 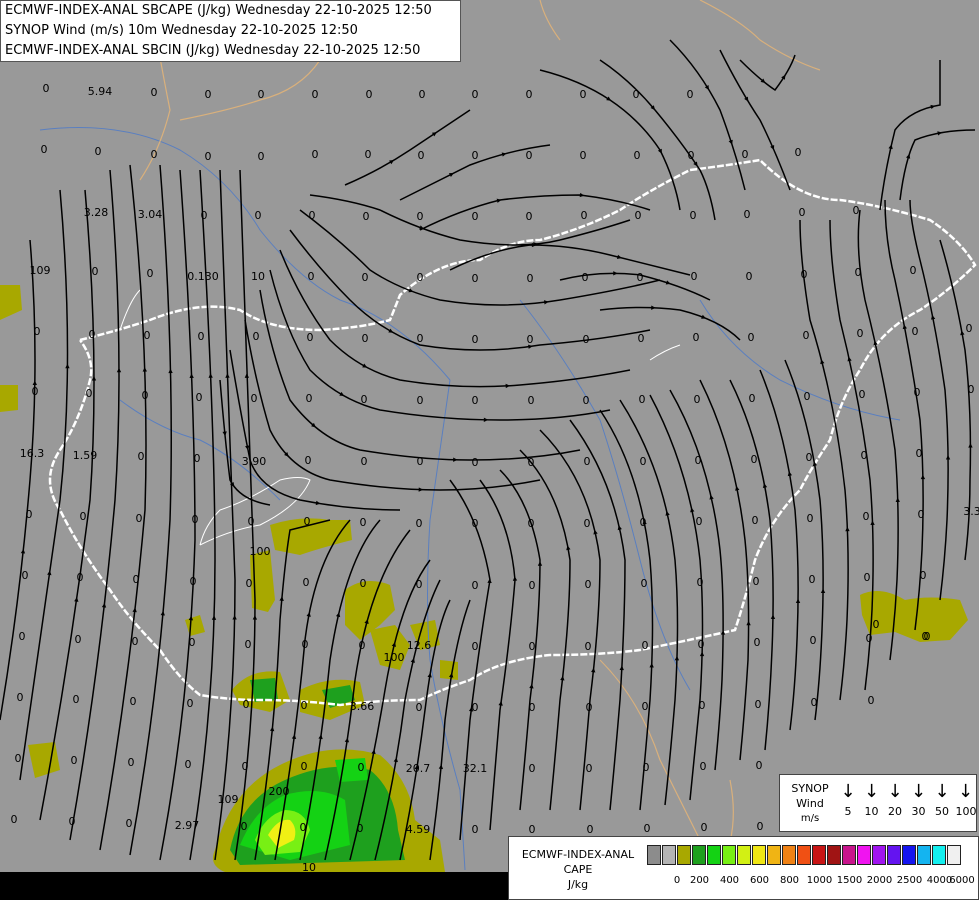 What do you see at coordinates (849, 880) in the screenshot?
I see `cape-scale-tick: 1500` at bounding box center [849, 880].